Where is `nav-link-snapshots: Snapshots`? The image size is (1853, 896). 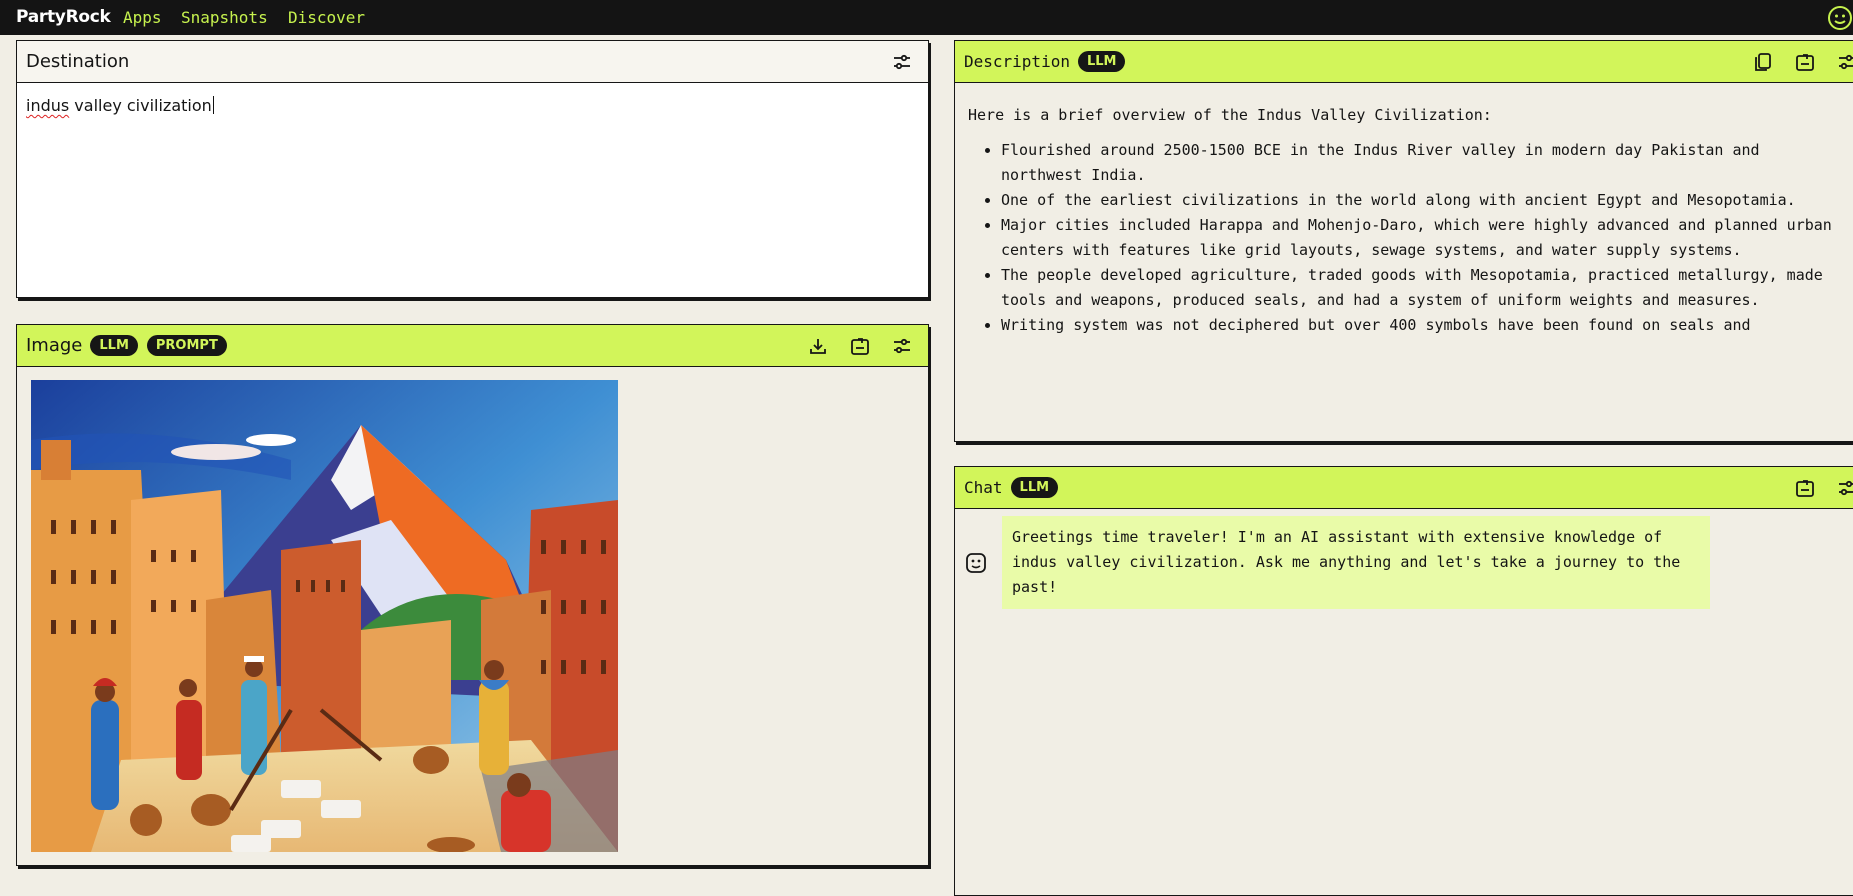 nav-link-snapshots: Snapshots is located at coordinates (224, 17).